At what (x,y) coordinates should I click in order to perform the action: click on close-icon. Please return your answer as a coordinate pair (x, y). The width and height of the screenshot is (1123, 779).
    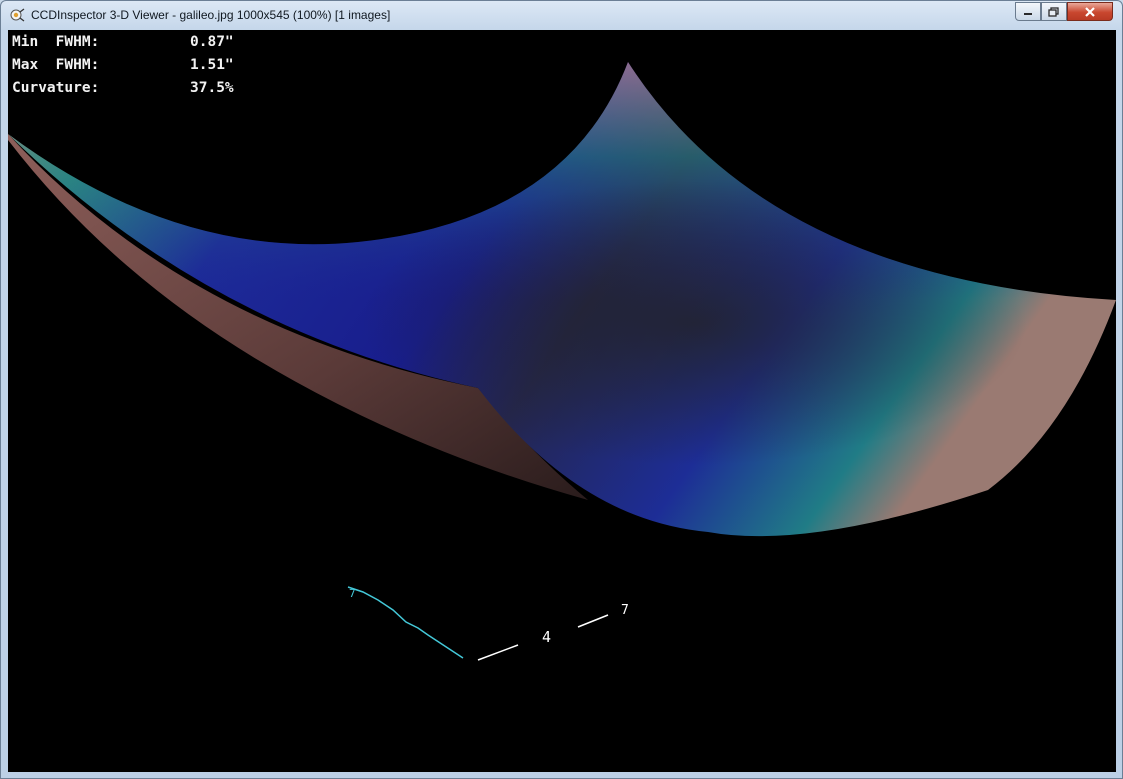
    Looking at the image, I should click on (1090, 11).